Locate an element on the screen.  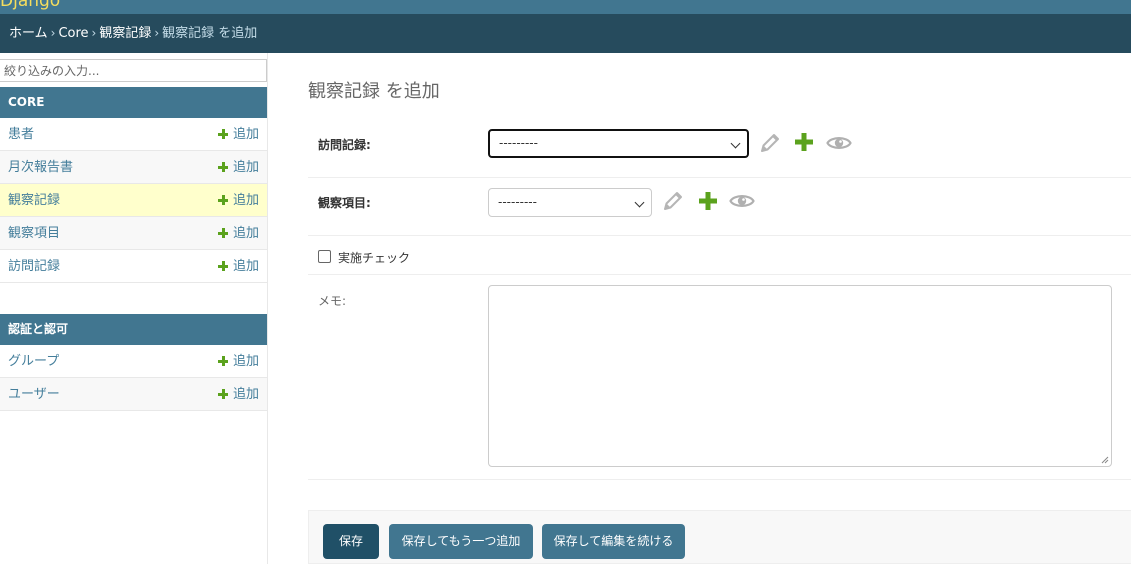
model-link: 観察記録 is located at coordinates (34, 200).